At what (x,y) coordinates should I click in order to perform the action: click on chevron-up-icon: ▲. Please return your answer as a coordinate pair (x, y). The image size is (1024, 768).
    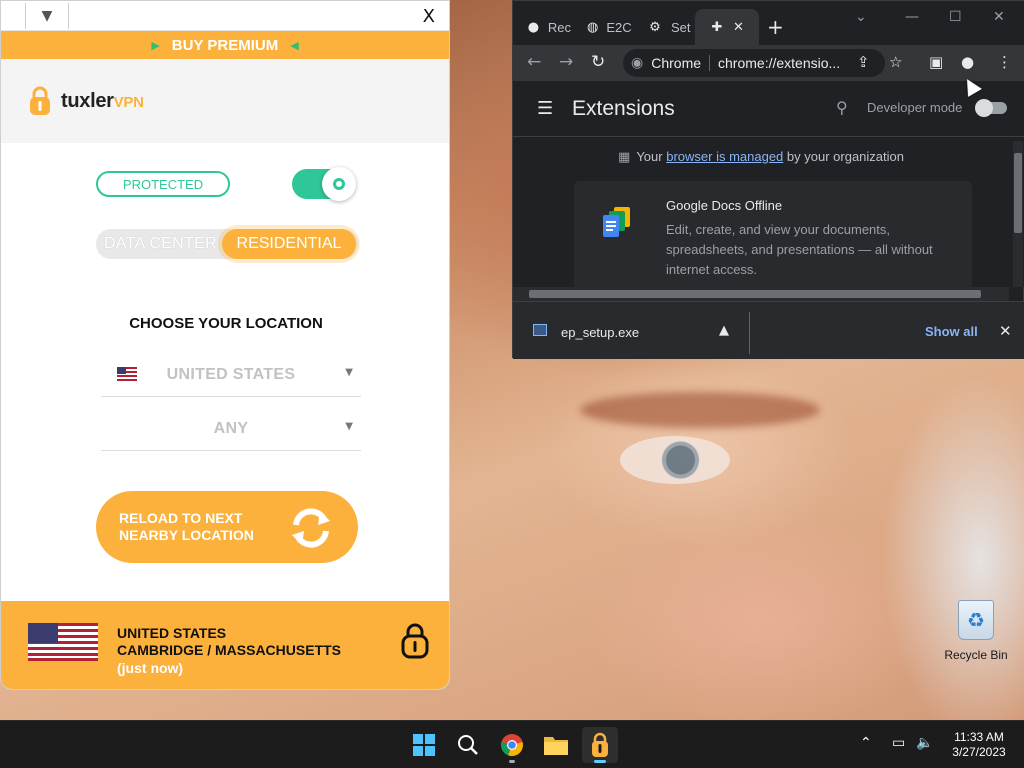
    Looking at the image, I should click on (724, 330).